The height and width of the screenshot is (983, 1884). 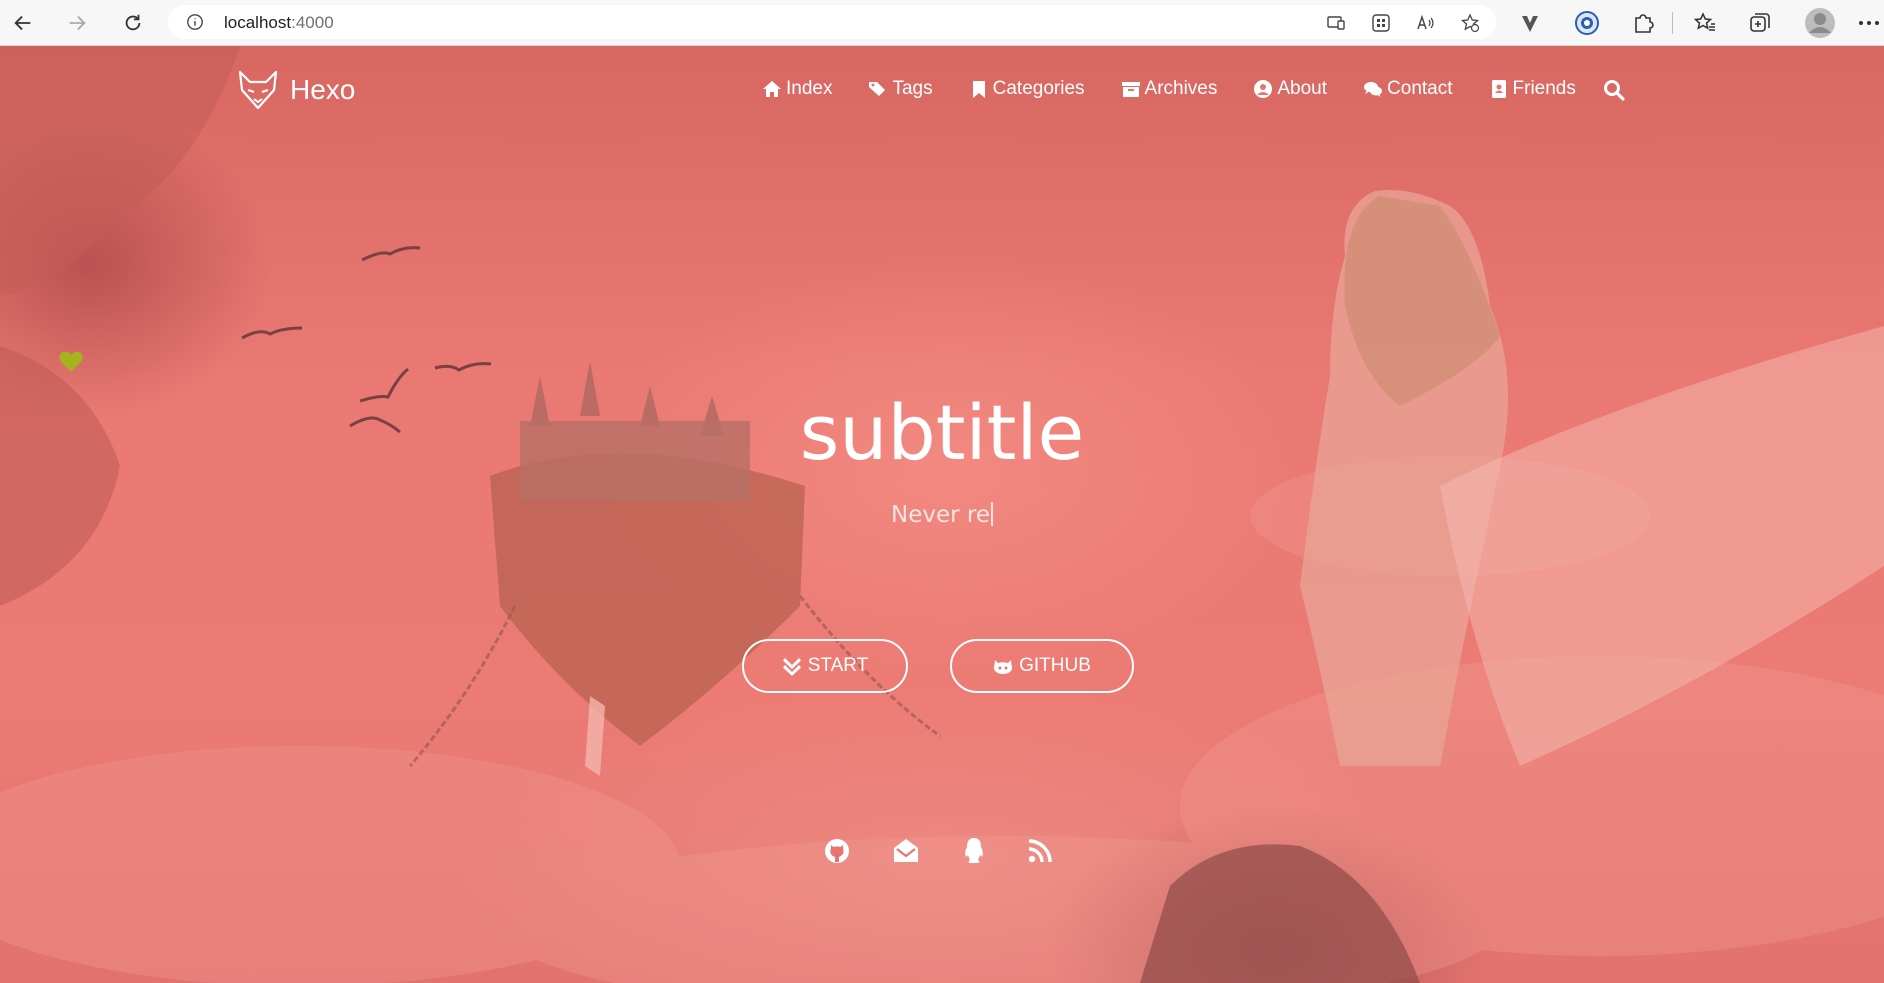 I want to click on address-bar: localhost:4000, so click(x=832, y=22).